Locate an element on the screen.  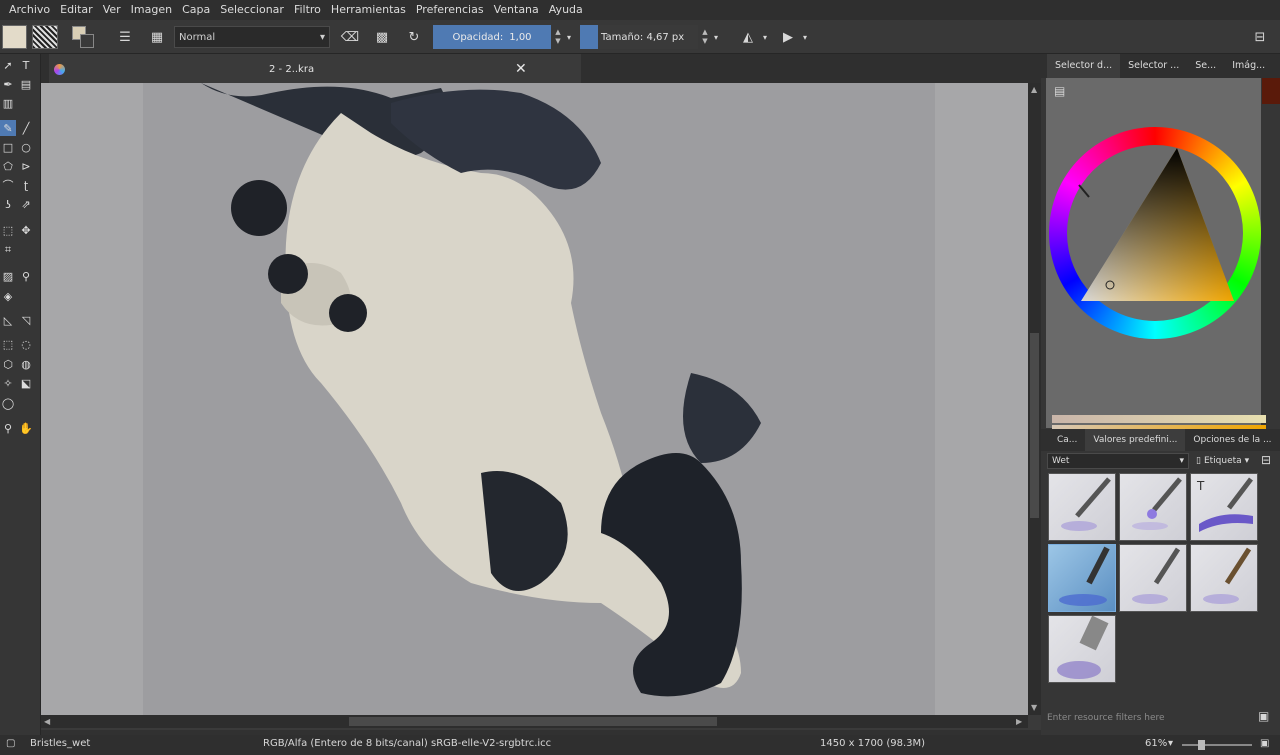
zoom-slider-handle is located at coordinates (1201, 745).